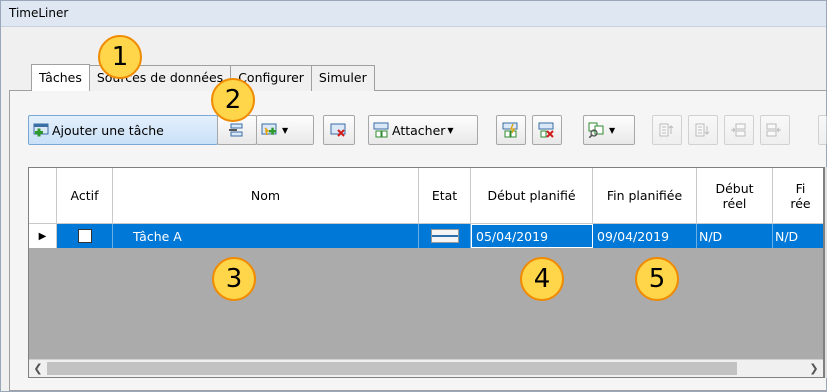 The height and width of the screenshot is (392, 827). I want to click on callout-1: 1, so click(120, 57).